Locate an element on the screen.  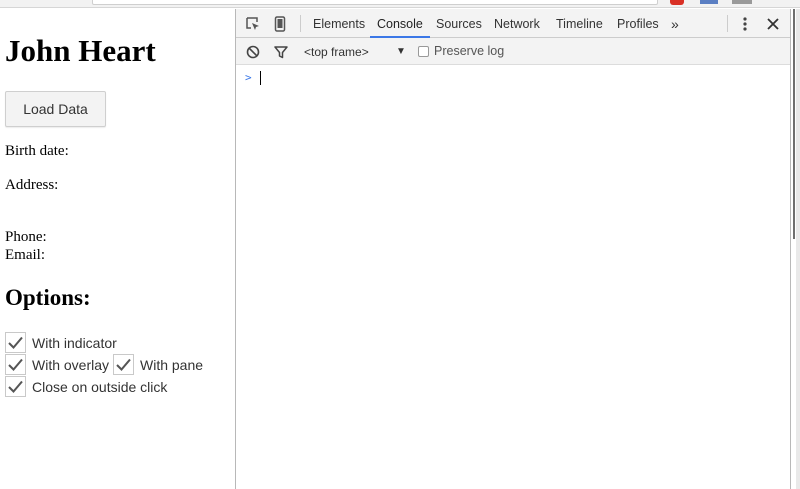
browser-chrome is located at coordinates (400, 4).